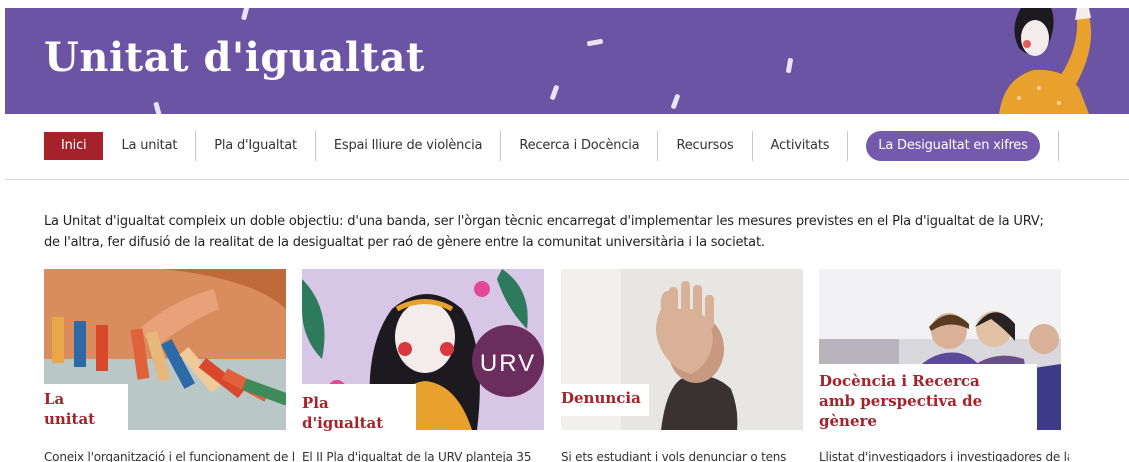  I want to click on nav-item-activitats: Activitats, so click(801, 146).